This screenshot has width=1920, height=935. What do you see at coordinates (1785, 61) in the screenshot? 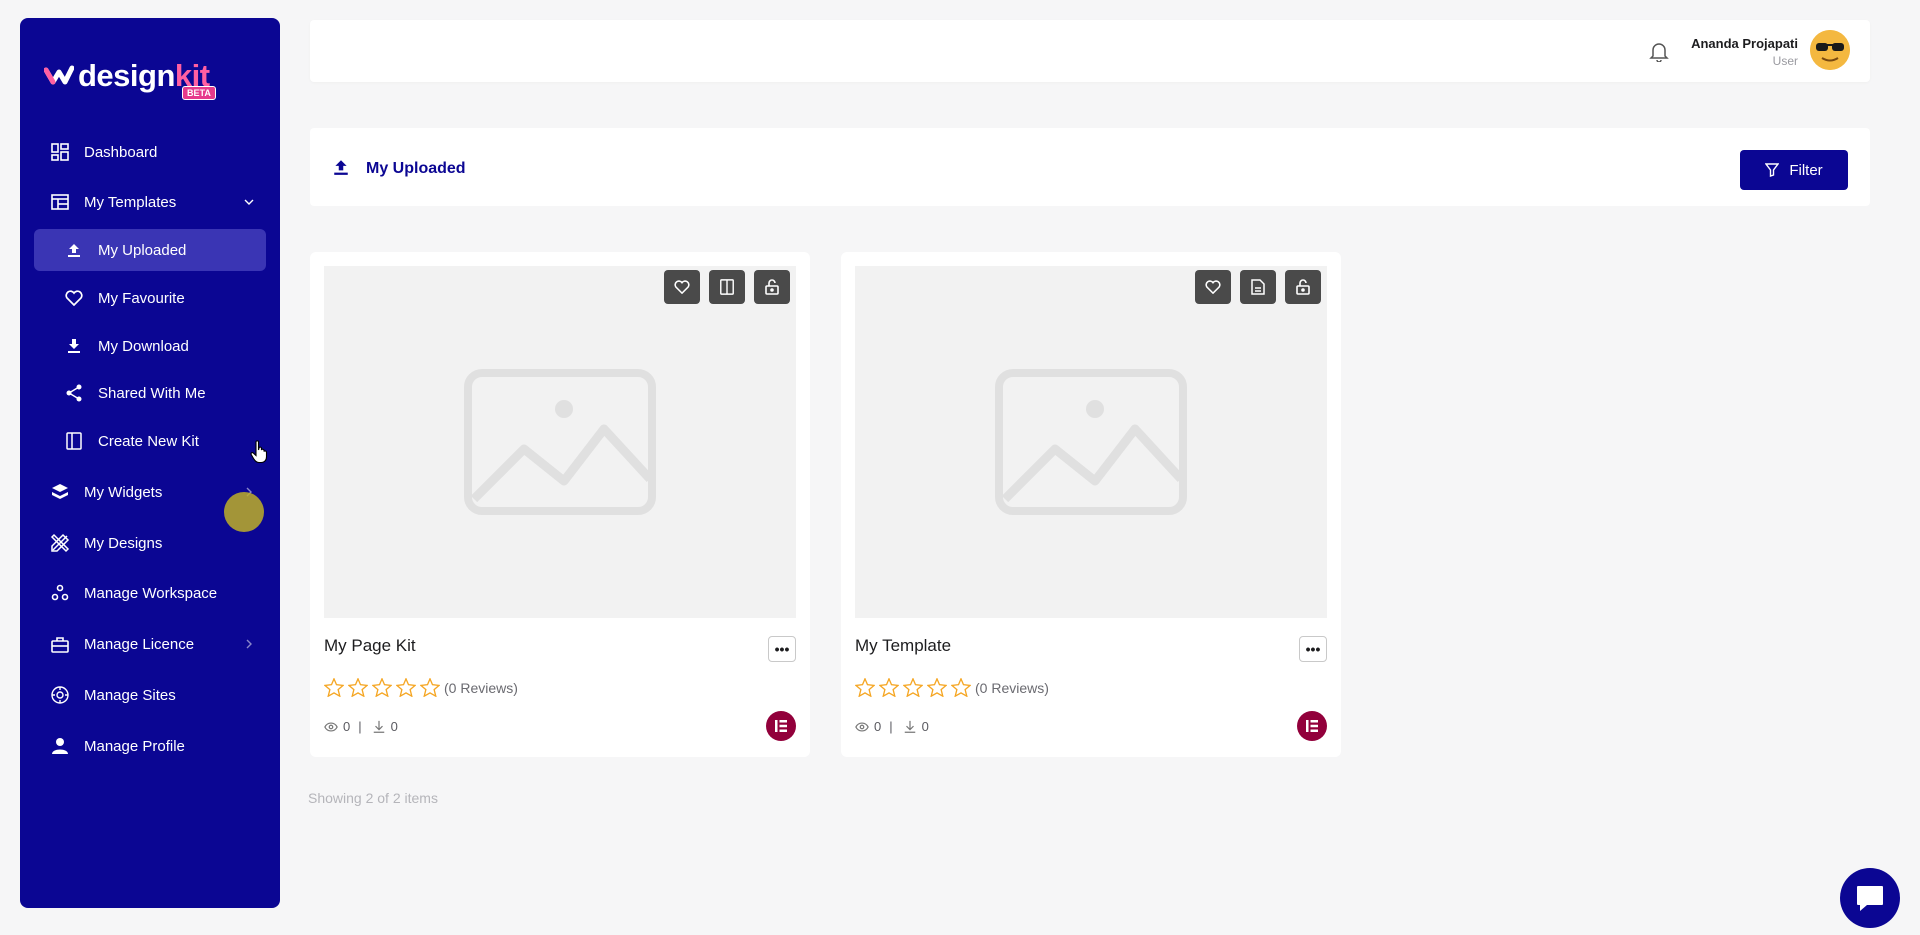
I see `user-role: User` at bounding box center [1785, 61].